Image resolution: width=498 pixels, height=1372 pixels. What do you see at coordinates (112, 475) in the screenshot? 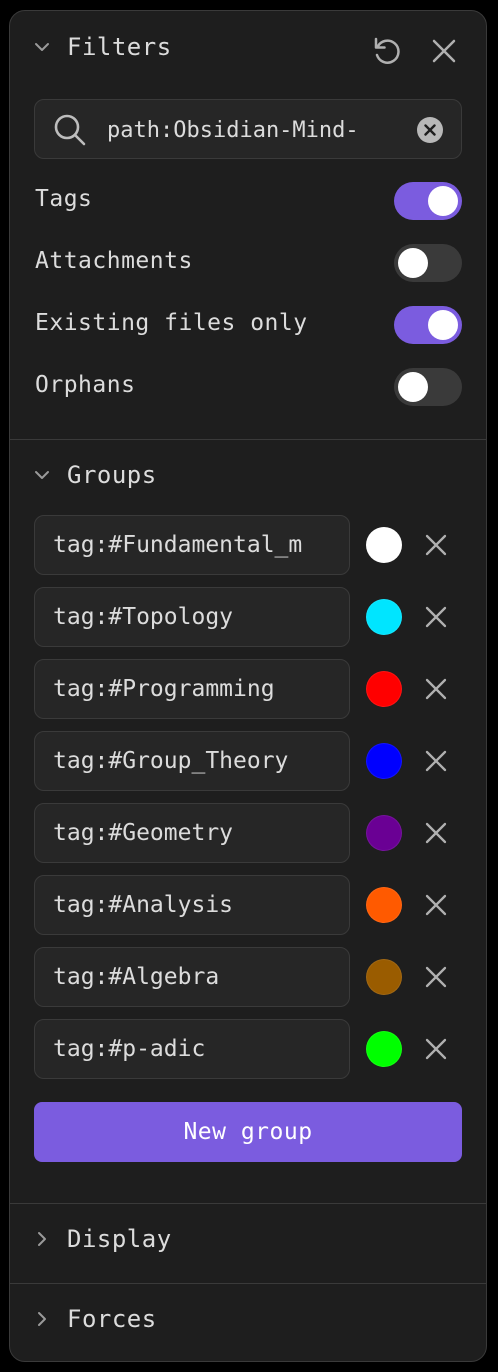
I see `groups-title: Groups` at bounding box center [112, 475].